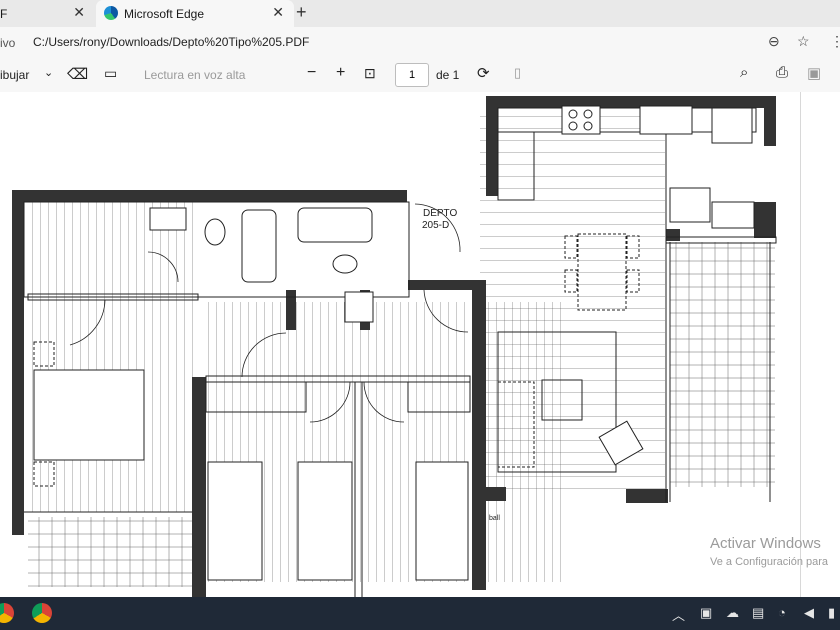 Image resolution: width=840 pixels, height=630 pixels. Describe the element at coordinates (809, 613) in the screenshot. I see `volume-icon: ◀` at that location.